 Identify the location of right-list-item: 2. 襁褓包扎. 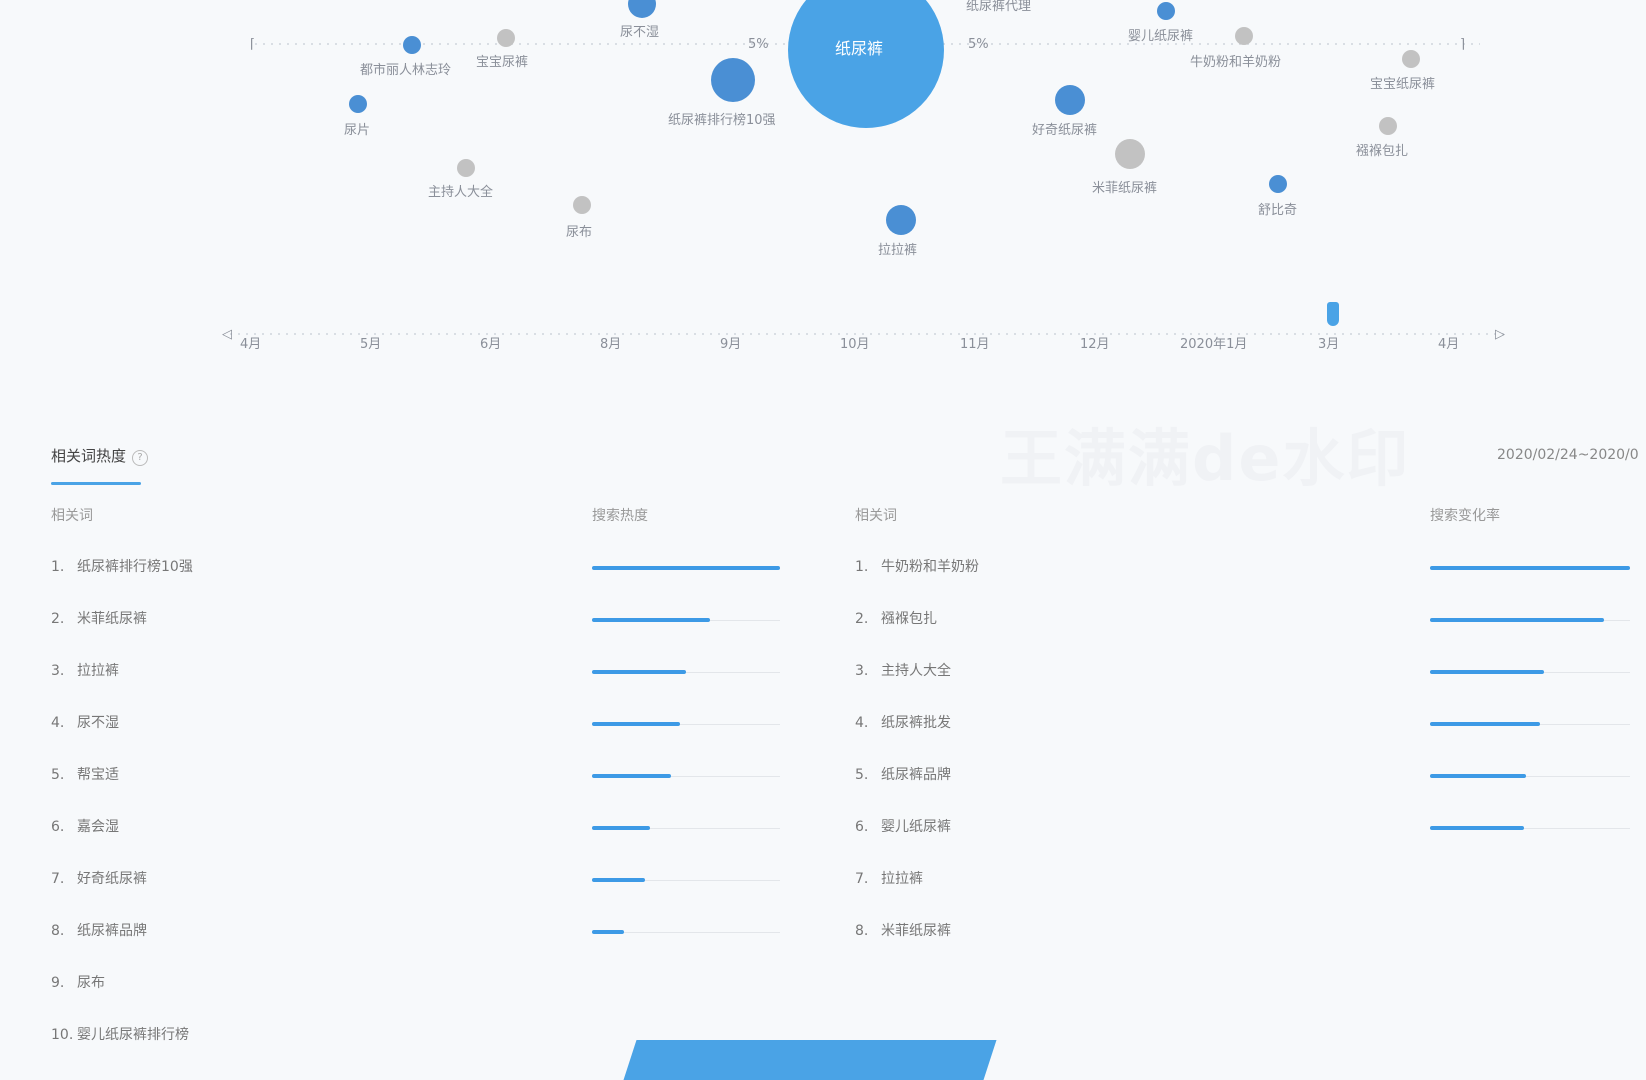
(896, 620).